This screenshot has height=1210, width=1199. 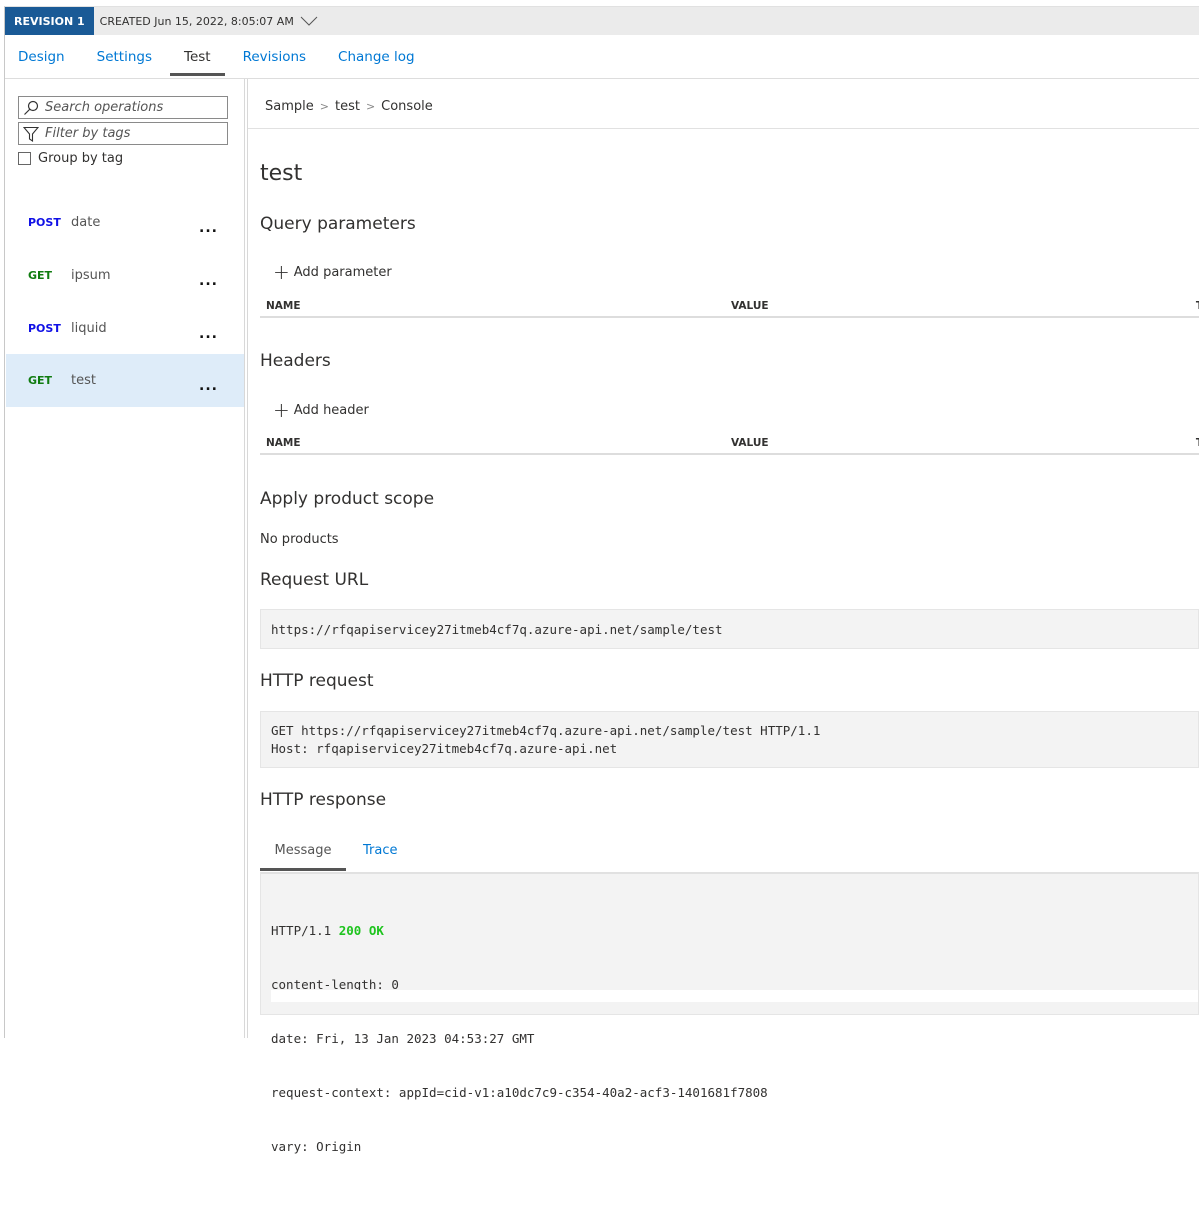 What do you see at coordinates (729, 444) in the screenshot?
I see `headers-table-header: NAME VALUE T` at bounding box center [729, 444].